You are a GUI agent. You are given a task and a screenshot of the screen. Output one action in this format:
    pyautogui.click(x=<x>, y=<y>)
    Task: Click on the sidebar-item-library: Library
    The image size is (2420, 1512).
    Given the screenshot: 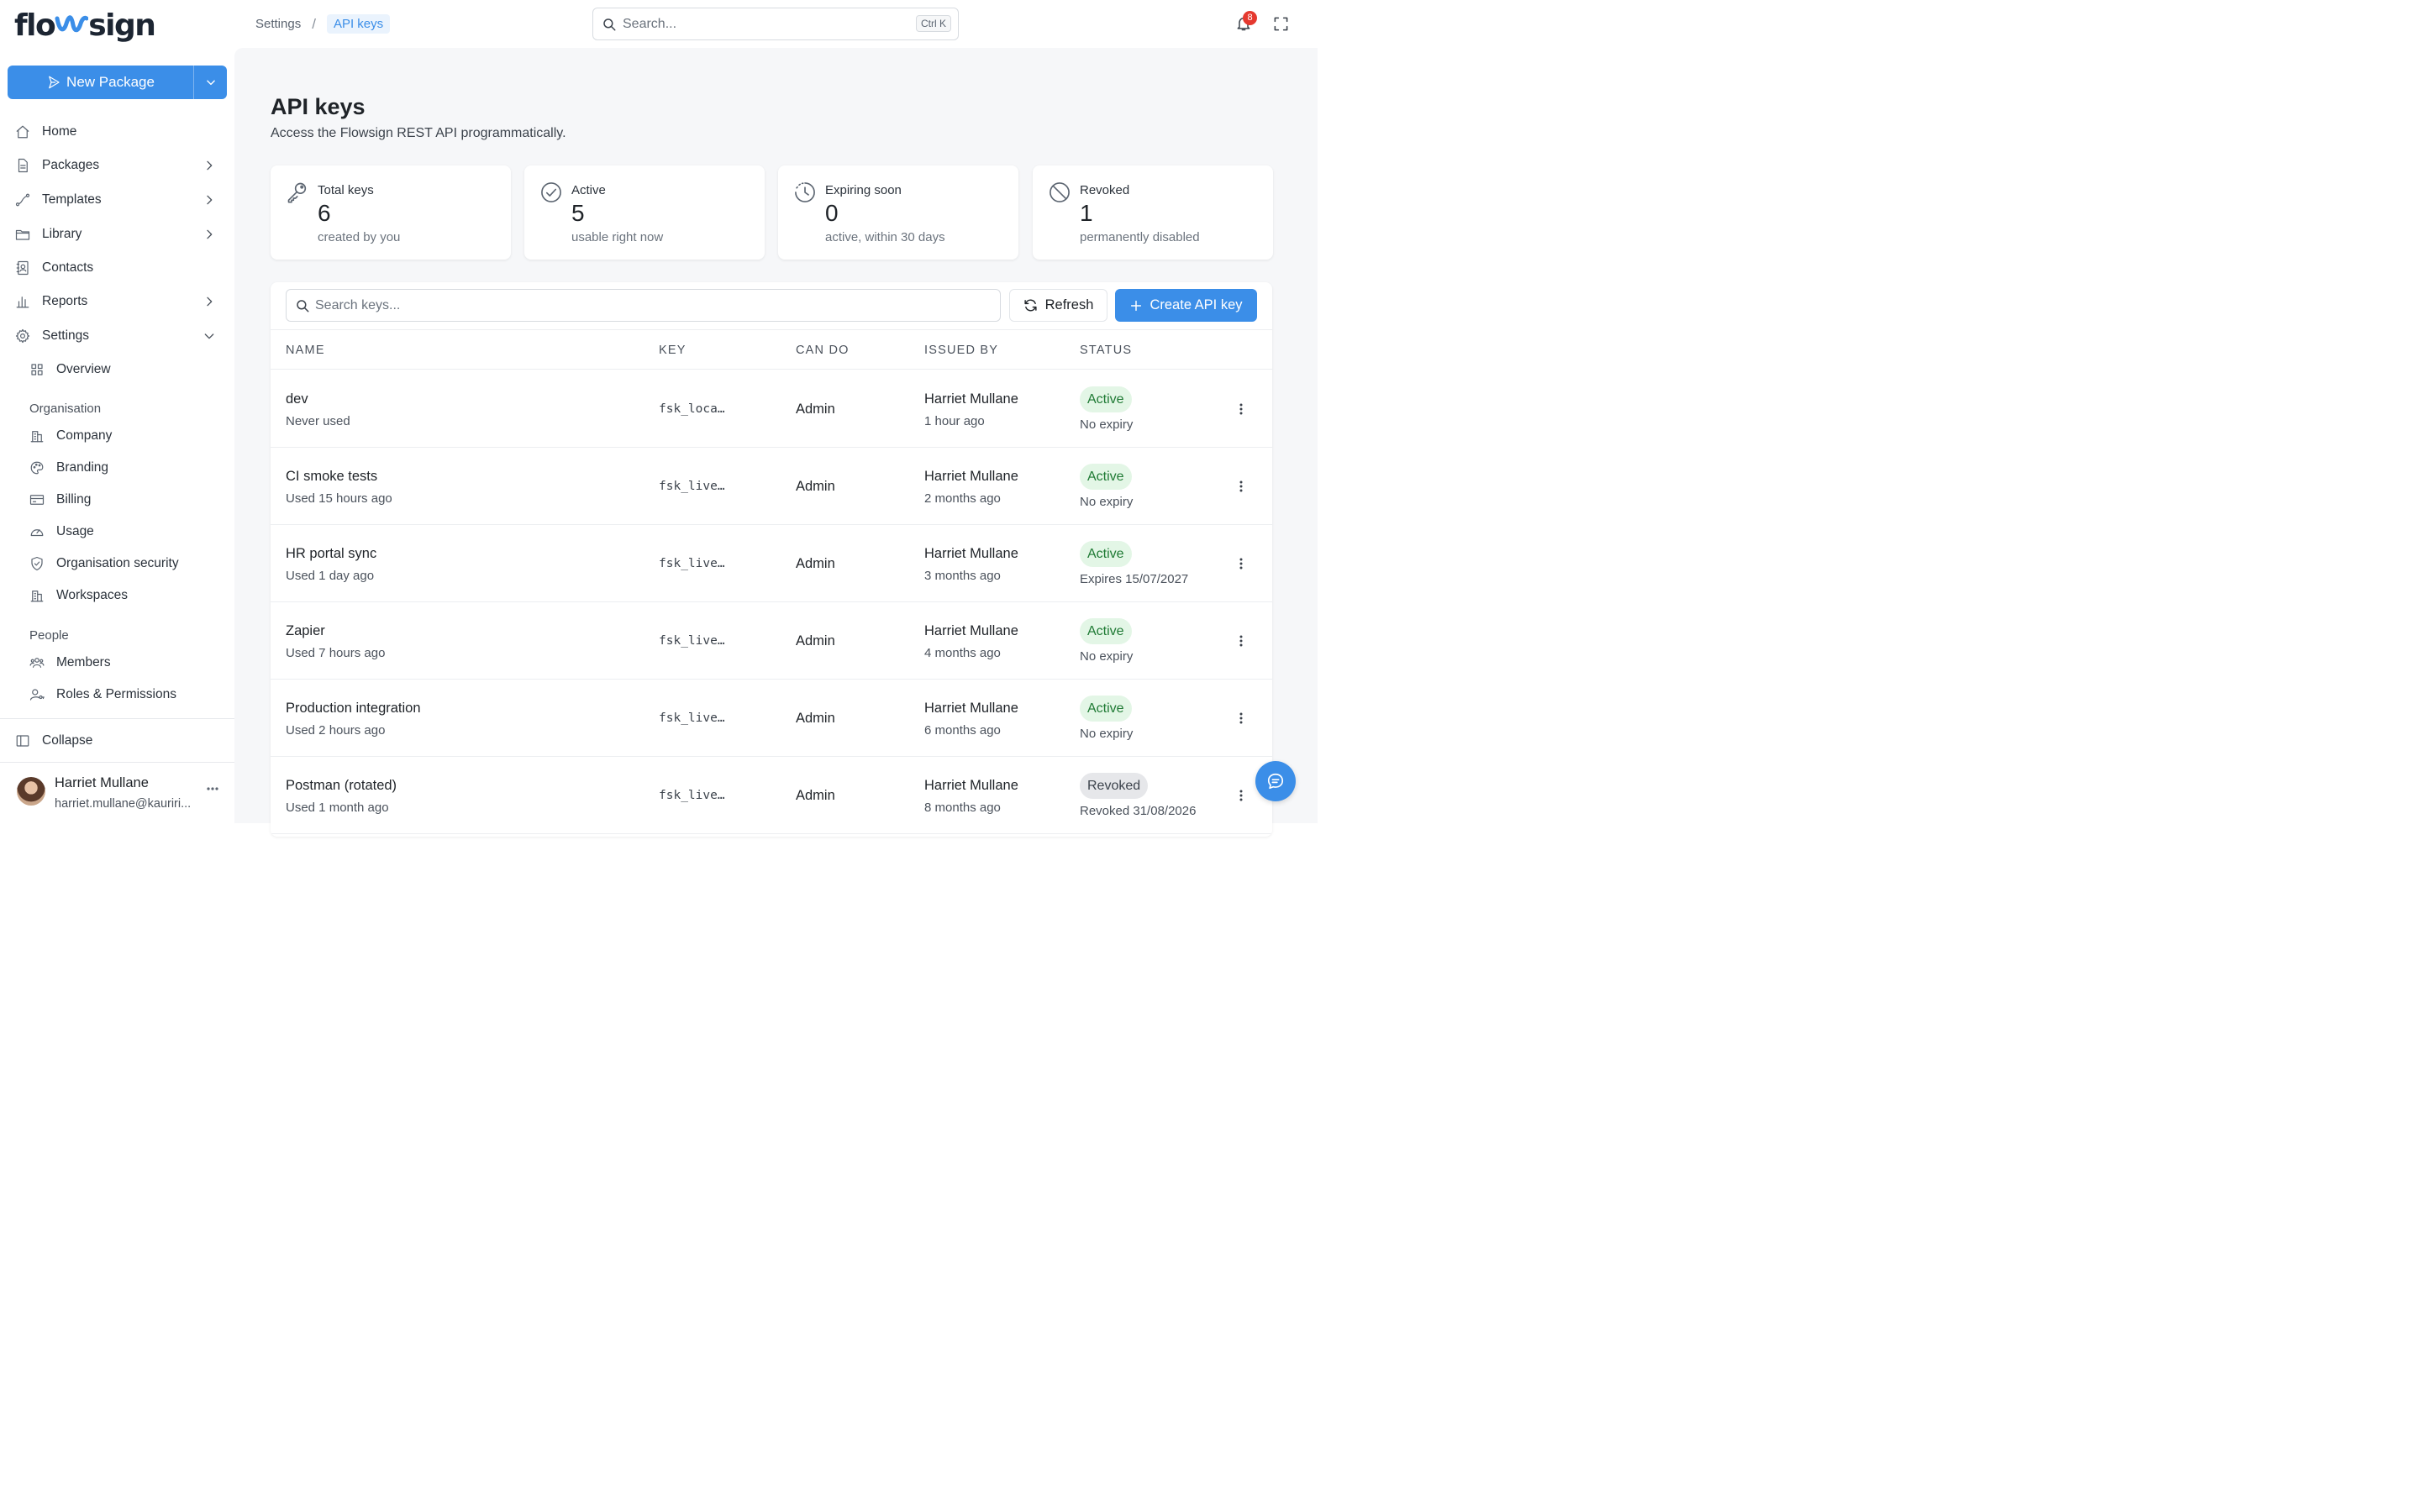 What is the action you would take?
    pyautogui.click(x=117, y=234)
    